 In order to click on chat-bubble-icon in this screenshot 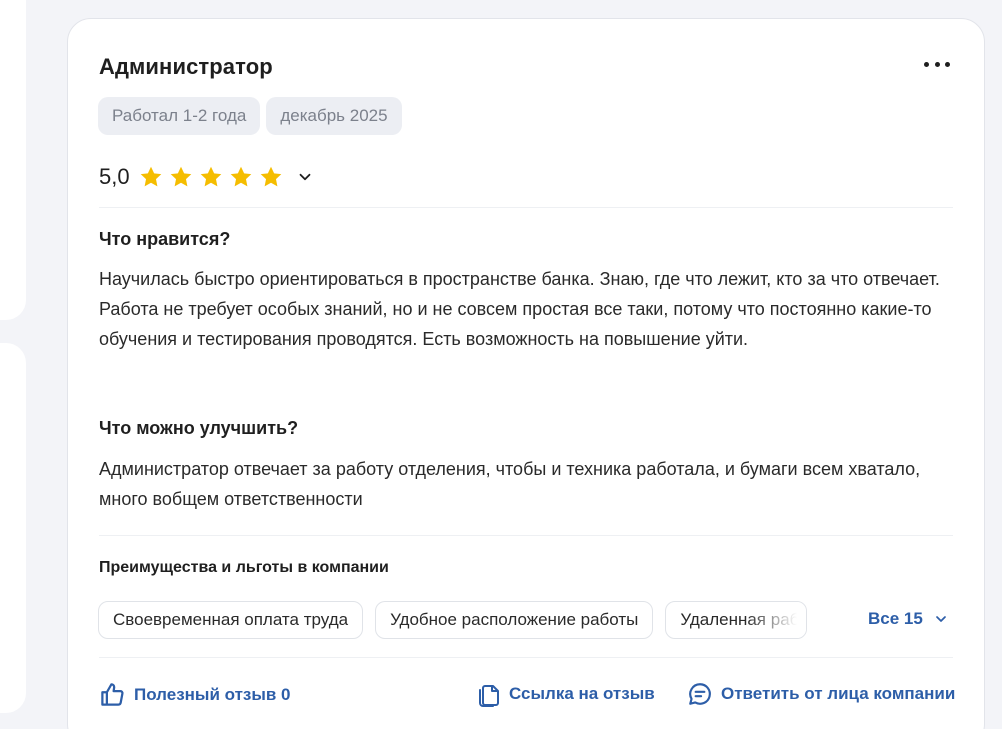, I will do `click(700, 694)`.